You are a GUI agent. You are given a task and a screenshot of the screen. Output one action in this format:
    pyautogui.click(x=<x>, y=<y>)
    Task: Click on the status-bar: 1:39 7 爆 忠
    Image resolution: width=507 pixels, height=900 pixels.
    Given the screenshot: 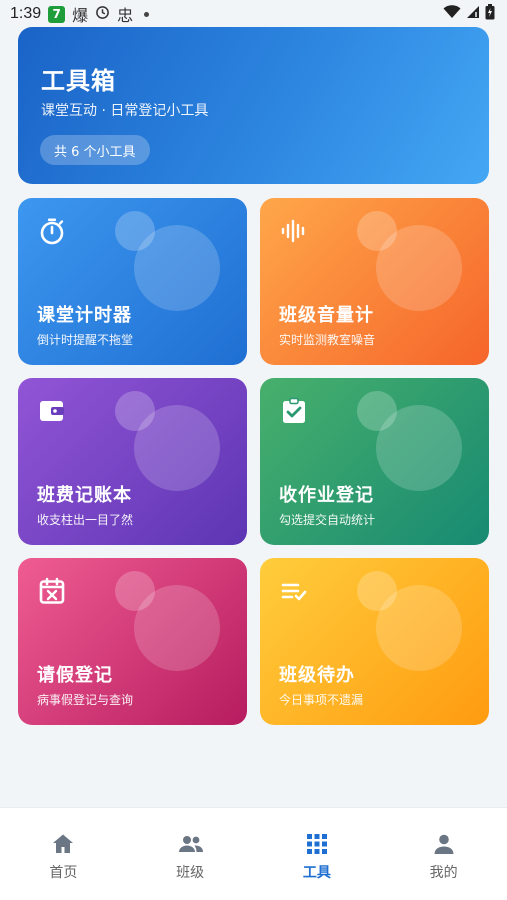 What is the action you would take?
    pyautogui.click(x=253, y=14)
    